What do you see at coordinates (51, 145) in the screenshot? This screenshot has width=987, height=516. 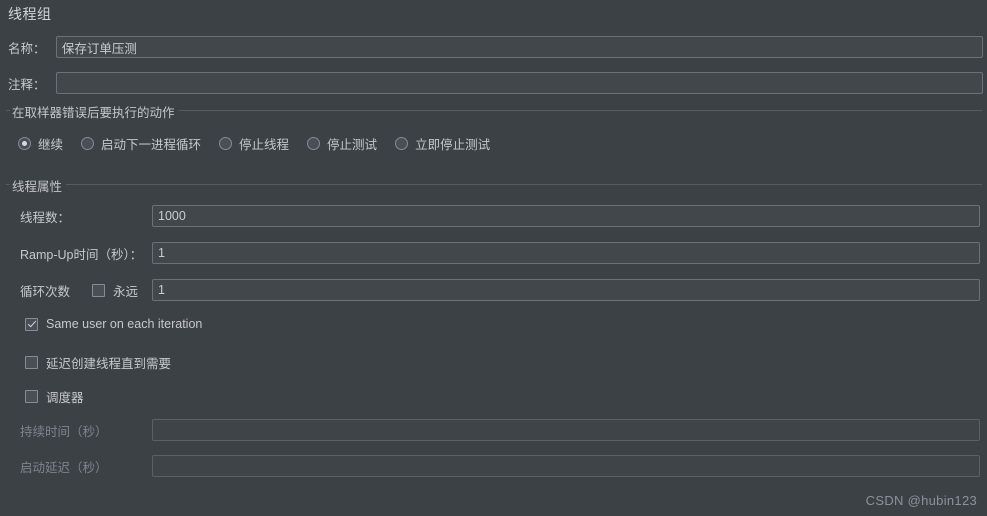 I see `radio-continue-label: 继续` at bounding box center [51, 145].